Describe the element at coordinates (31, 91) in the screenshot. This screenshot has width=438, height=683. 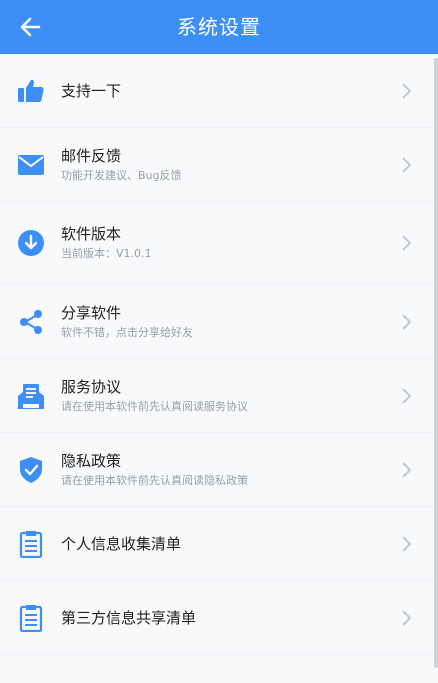
I see `thumbs-up-icon` at that location.